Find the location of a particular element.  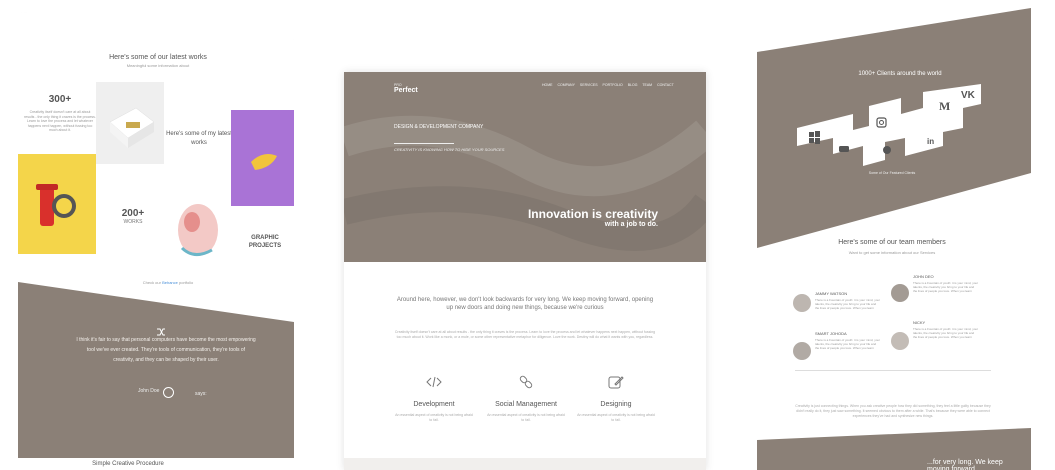

brand-logo: Perfect is located at coordinates (406, 90).